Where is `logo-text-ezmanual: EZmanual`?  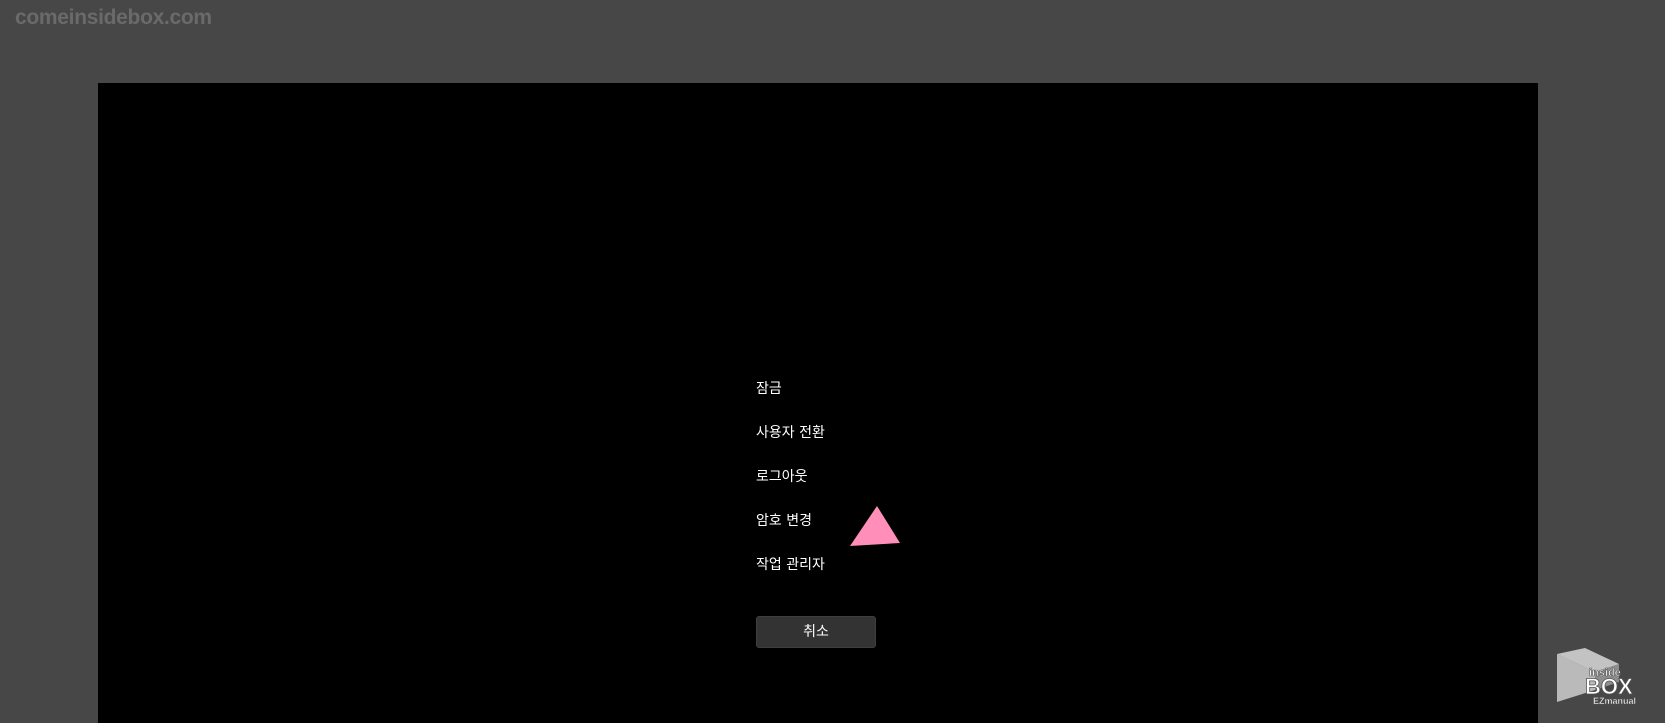
logo-text-ezmanual: EZmanual is located at coordinates (1614, 701).